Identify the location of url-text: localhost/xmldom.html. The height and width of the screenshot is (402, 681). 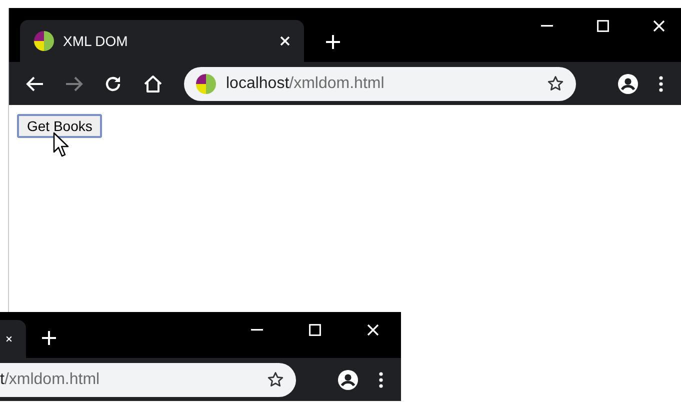
(305, 83).